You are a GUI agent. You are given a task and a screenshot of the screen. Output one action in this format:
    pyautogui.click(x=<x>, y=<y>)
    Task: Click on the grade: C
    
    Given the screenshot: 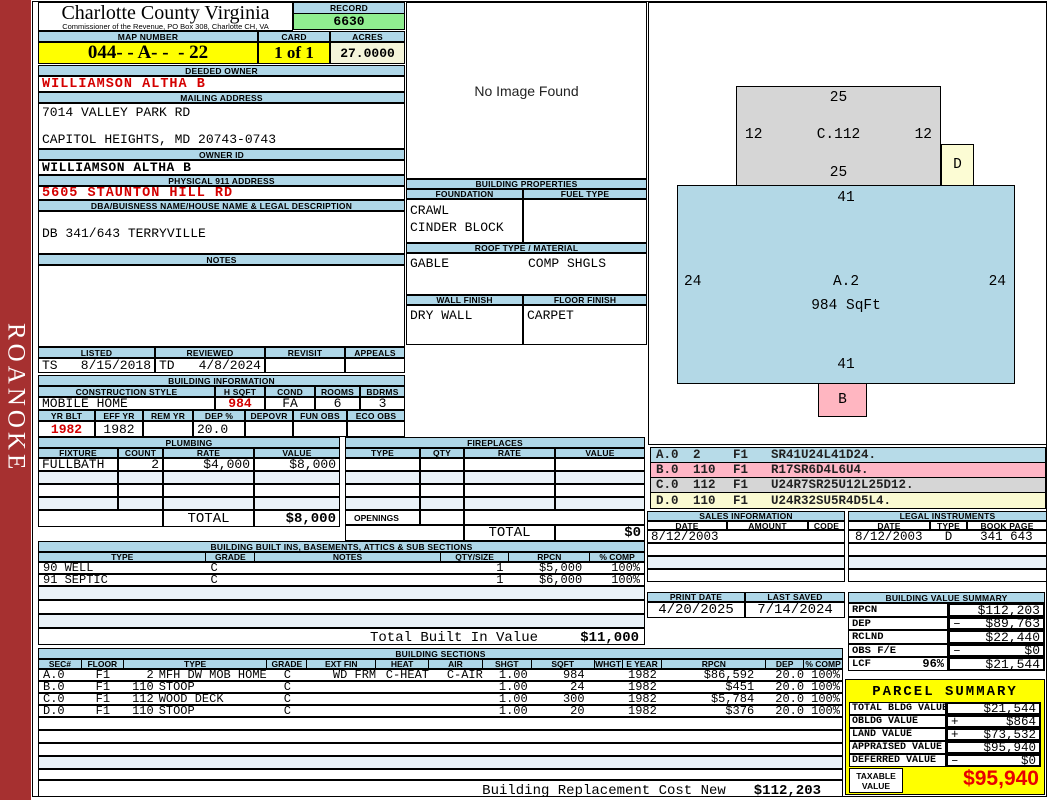 What is the action you would take?
    pyautogui.click(x=287, y=687)
    